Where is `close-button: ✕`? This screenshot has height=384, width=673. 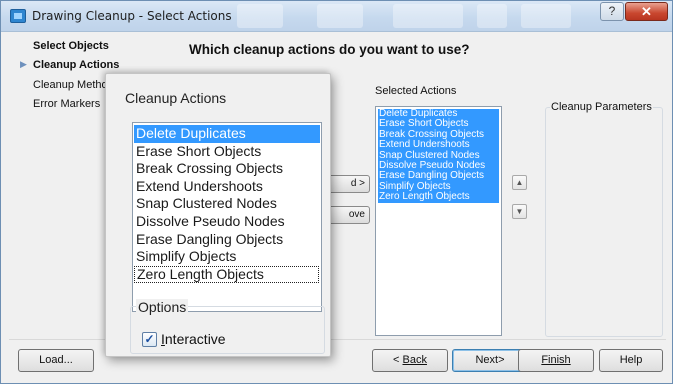 close-button: ✕ is located at coordinates (646, 11).